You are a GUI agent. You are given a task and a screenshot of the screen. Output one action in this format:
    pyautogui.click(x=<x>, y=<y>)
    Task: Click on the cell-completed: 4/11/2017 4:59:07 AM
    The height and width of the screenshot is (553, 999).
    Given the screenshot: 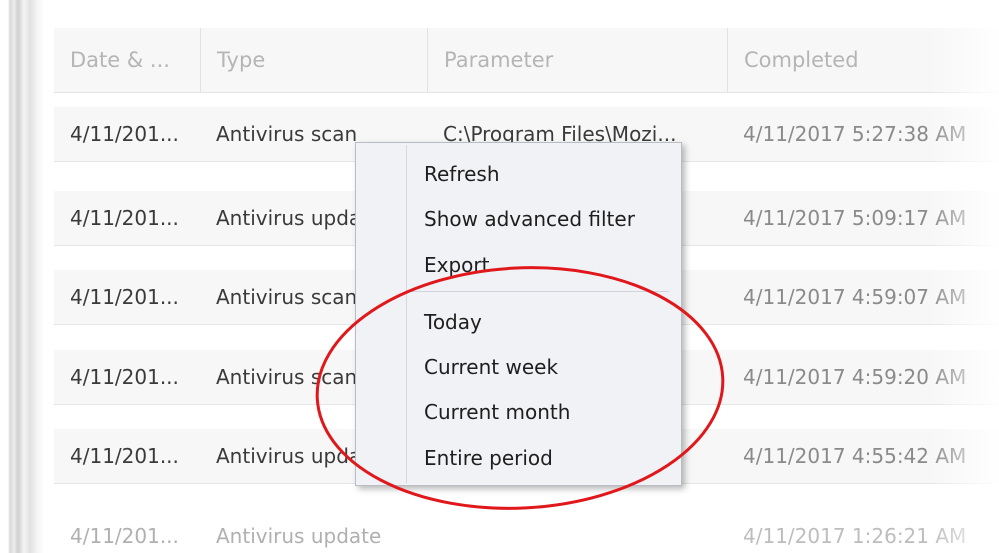 What is the action you would take?
    pyautogui.click(x=855, y=297)
    